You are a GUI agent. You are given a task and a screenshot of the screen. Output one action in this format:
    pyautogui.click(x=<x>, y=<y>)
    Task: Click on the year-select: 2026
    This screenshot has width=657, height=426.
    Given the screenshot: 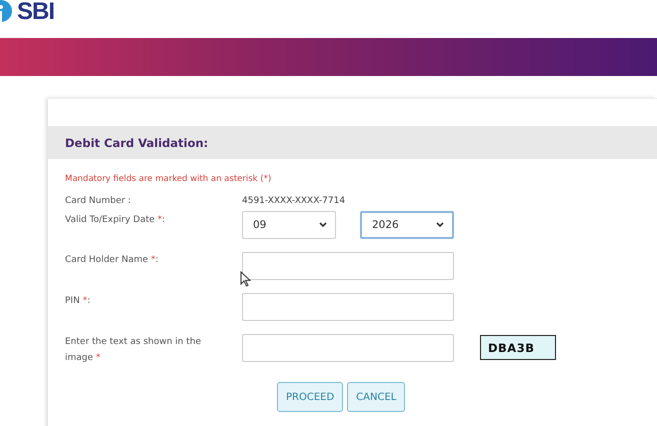 What is the action you would take?
    pyautogui.click(x=407, y=225)
    